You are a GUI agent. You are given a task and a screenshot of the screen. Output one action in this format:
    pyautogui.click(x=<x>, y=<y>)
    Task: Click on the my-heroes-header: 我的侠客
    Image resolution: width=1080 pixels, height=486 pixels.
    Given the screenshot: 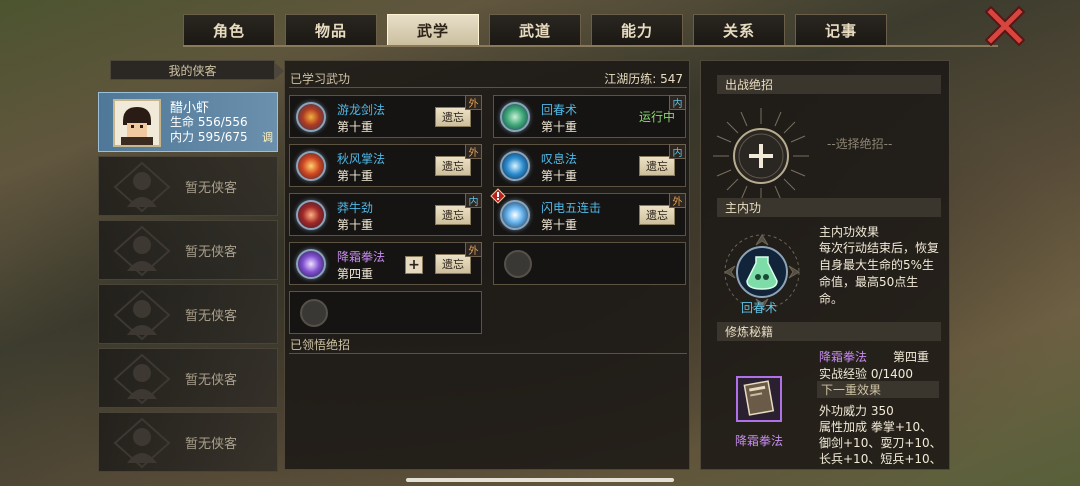 What is the action you would take?
    pyautogui.click(x=197, y=70)
    